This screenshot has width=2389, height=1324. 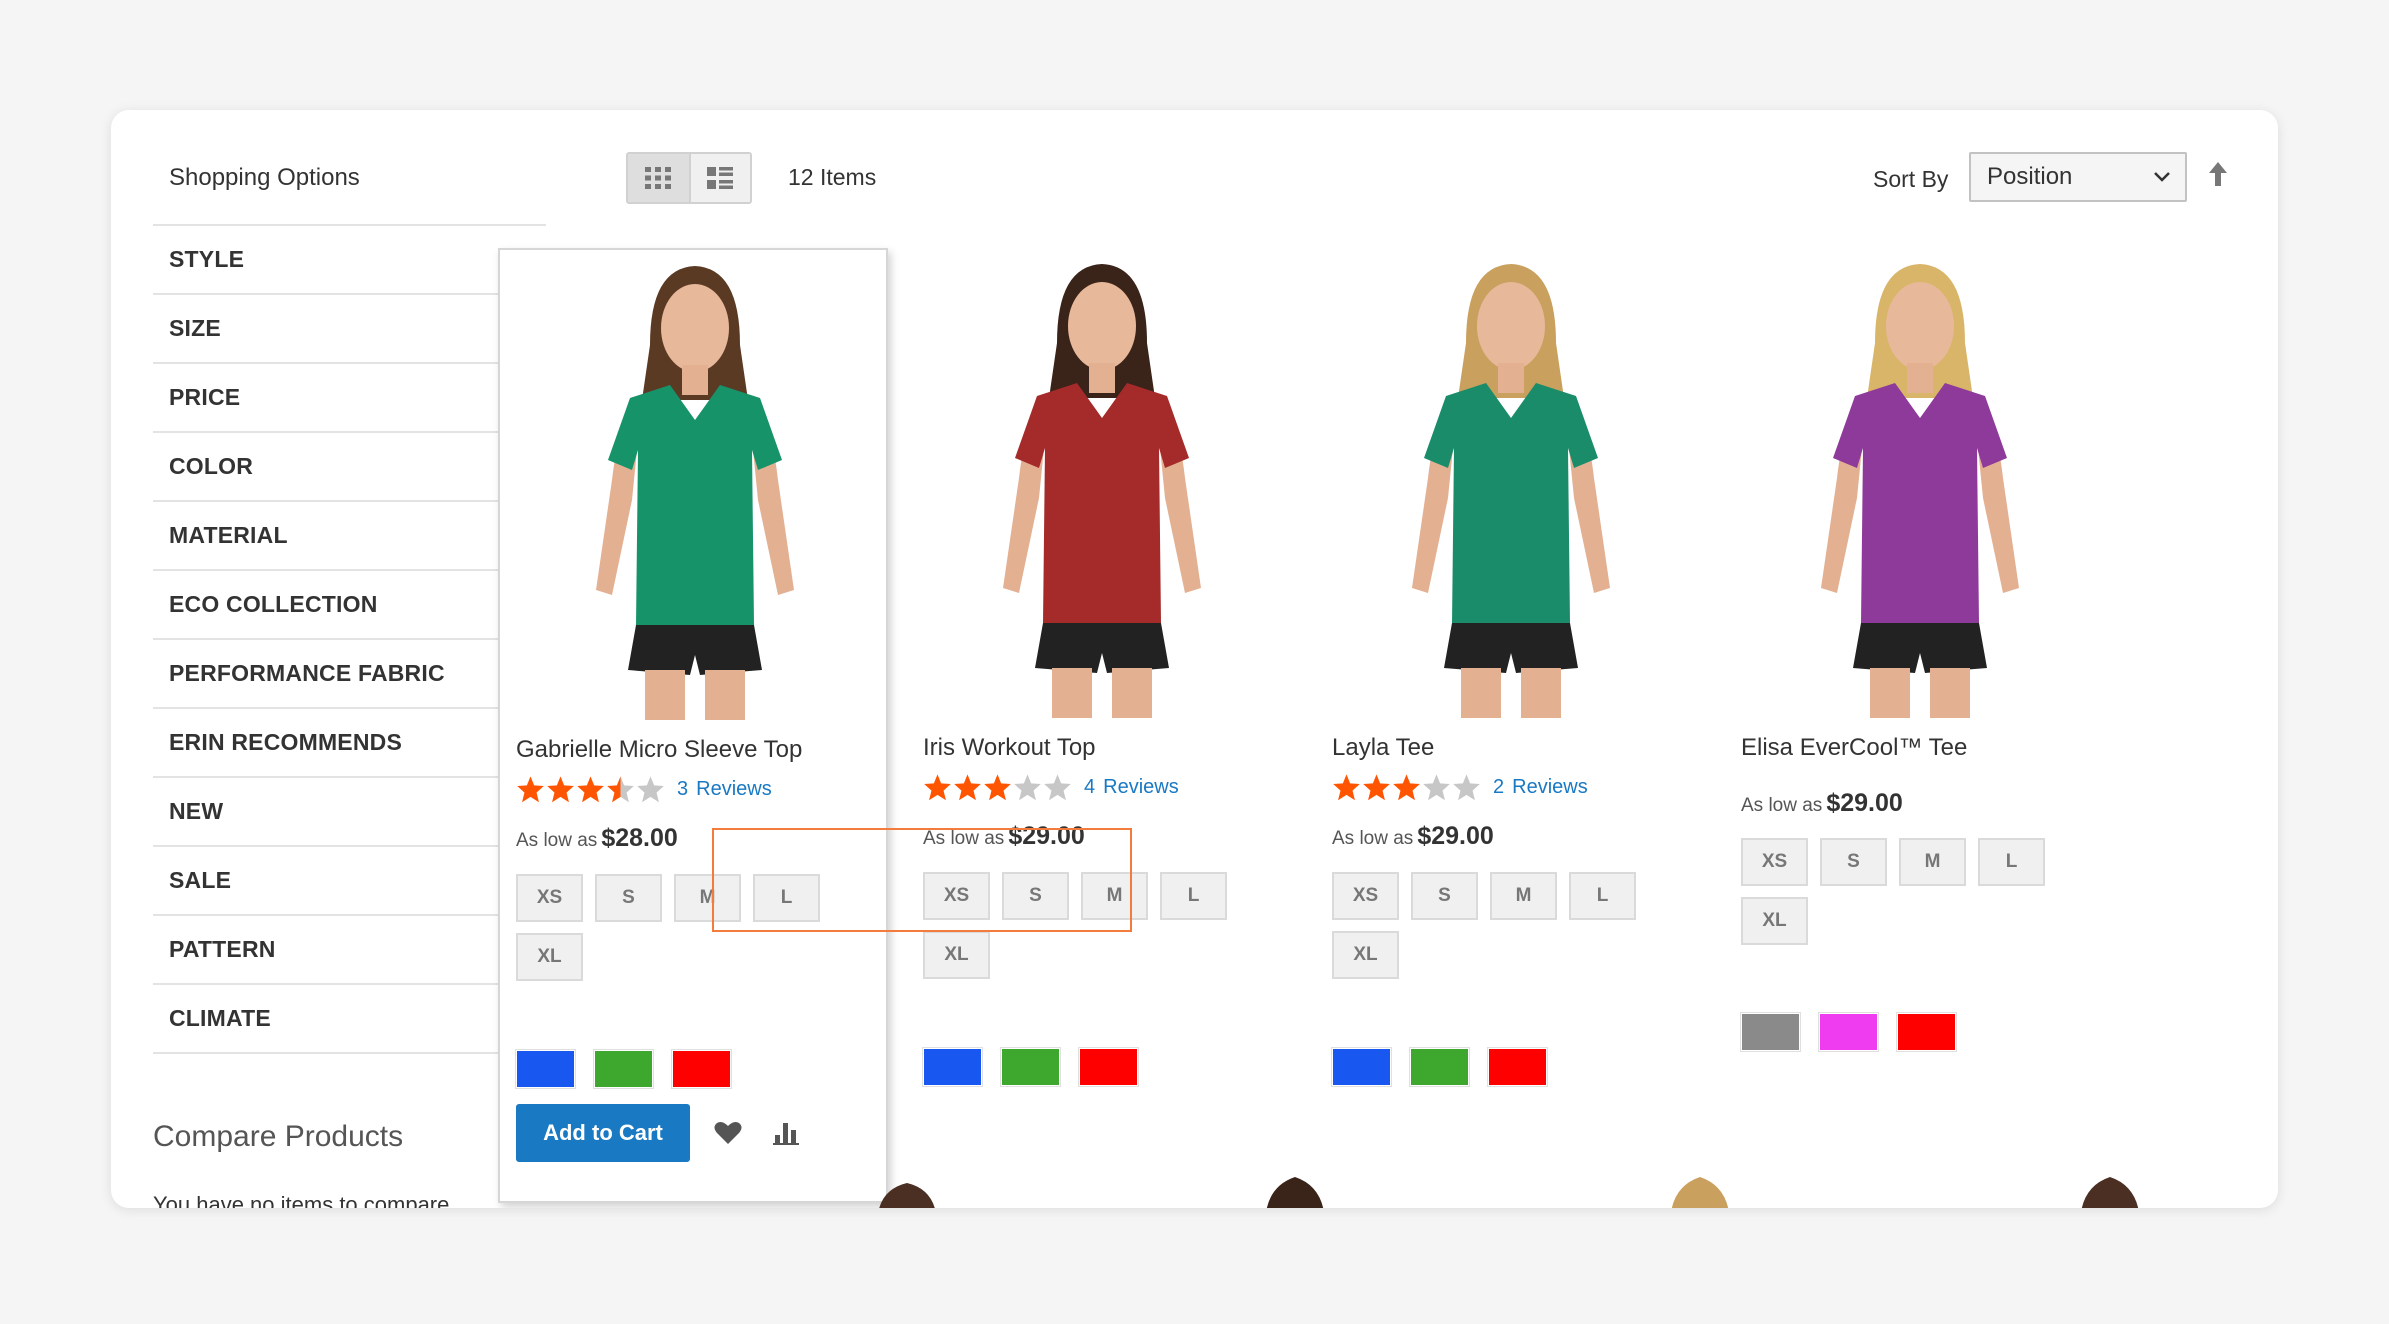 What do you see at coordinates (659, 750) in the screenshot?
I see `product-name-link: Gabrielle Micro Sleeve Top` at bounding box center [659, 750].